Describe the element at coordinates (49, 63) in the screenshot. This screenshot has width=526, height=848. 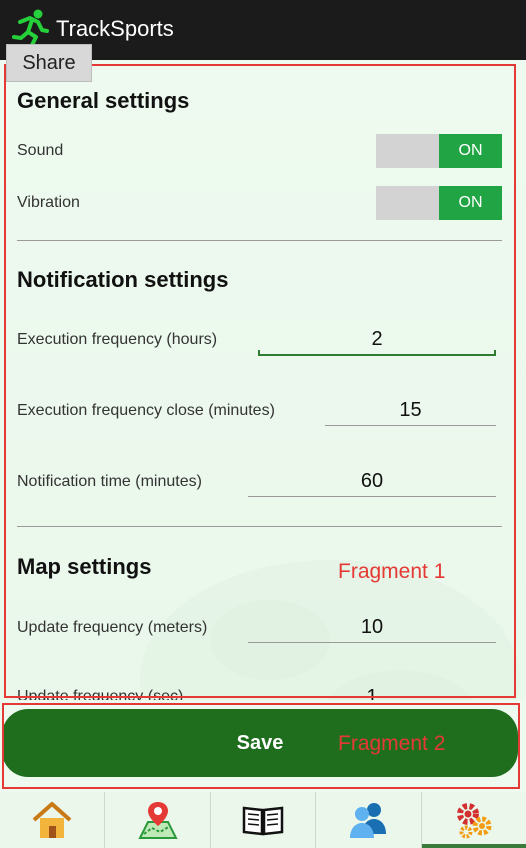
I see `share-button: Share` at that location.